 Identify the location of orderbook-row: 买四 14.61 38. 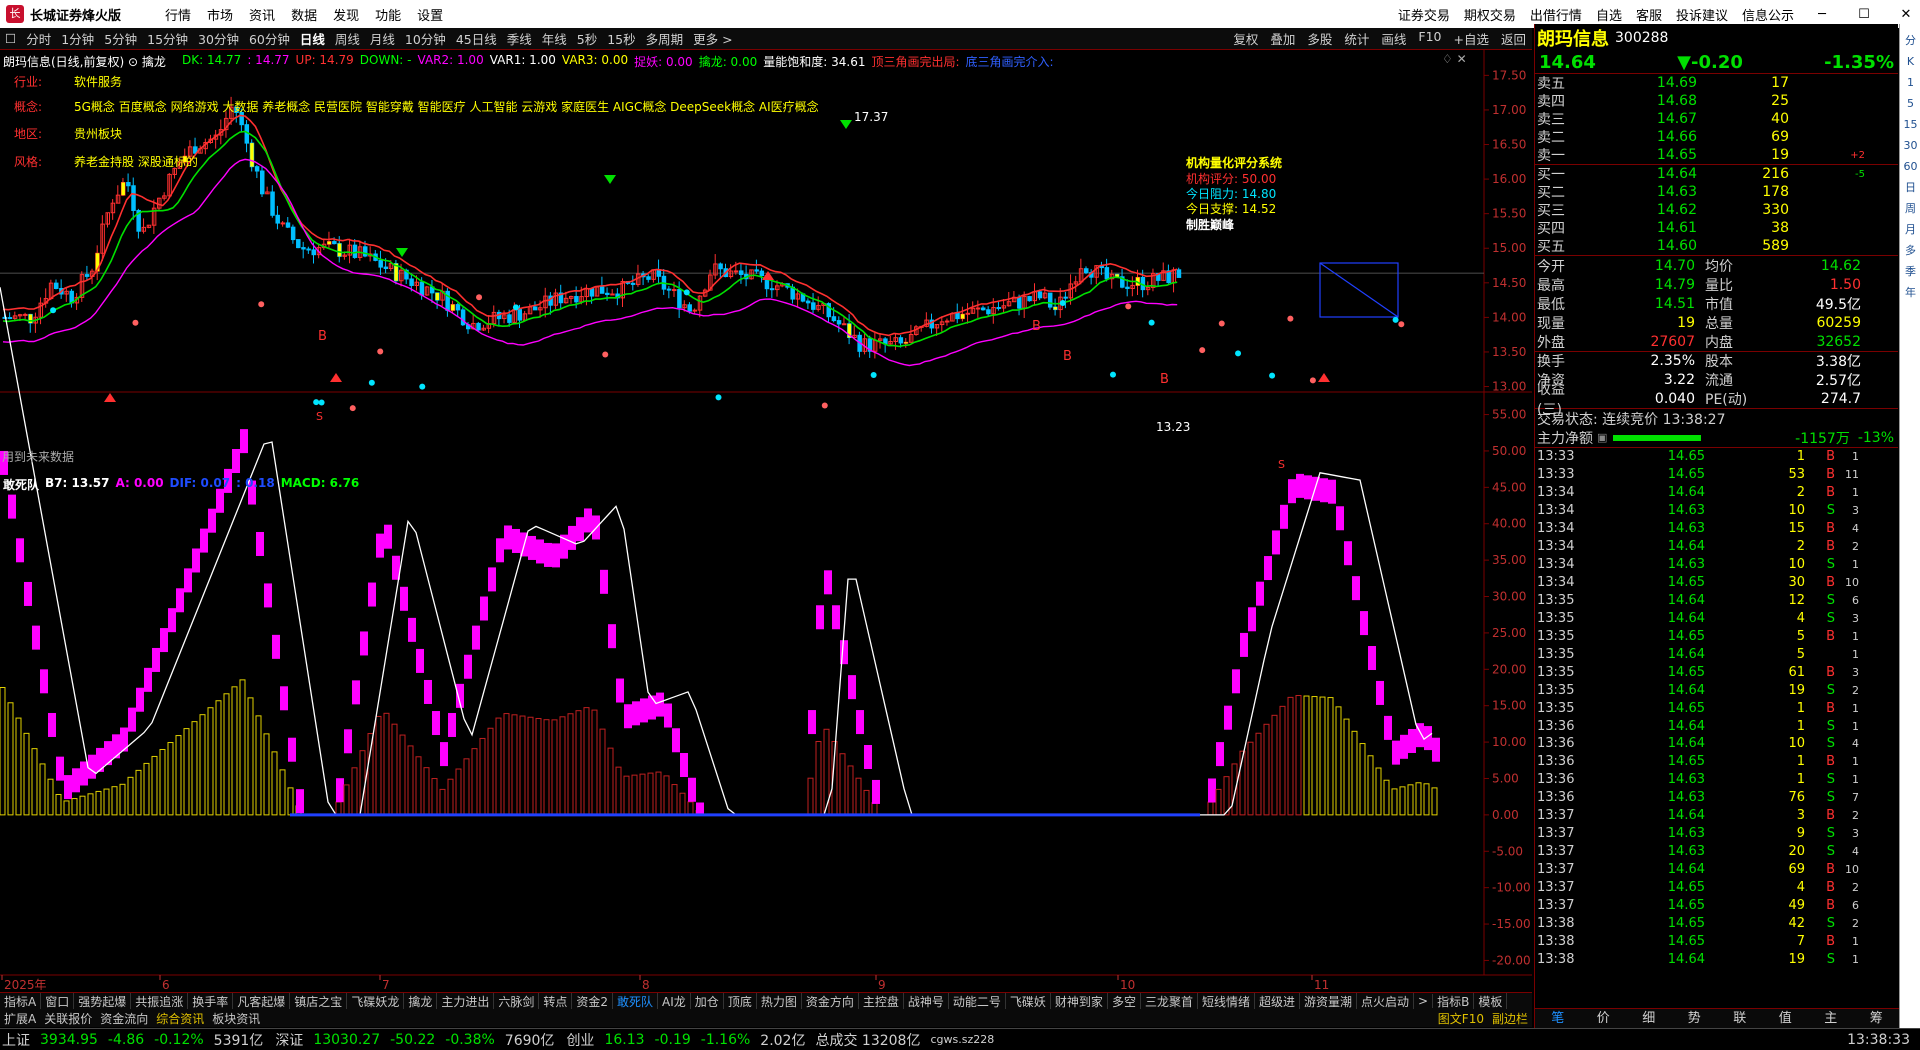
(1716, 228).